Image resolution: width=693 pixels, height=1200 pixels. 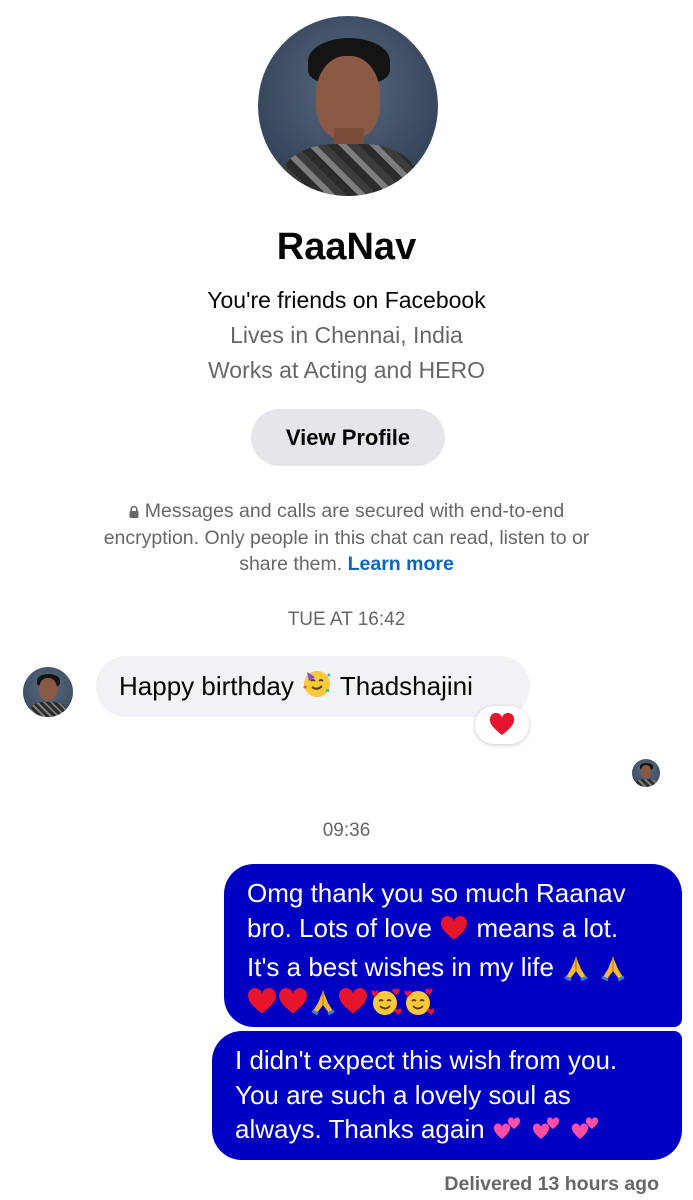 I want to click on sender-avatar, so click(x=48, y=692).